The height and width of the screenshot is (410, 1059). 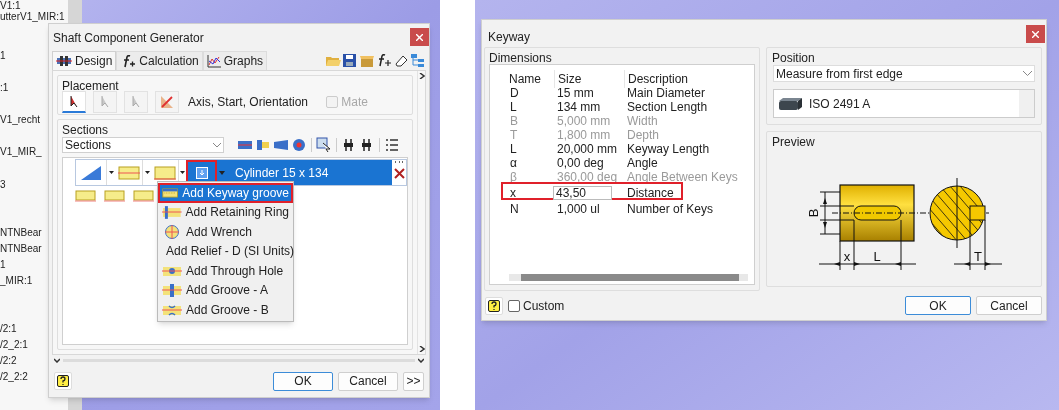 What do you see at coordinates (299, 145) in the screenshot?
I see `circle-icon` at bounding box center [299, 145].